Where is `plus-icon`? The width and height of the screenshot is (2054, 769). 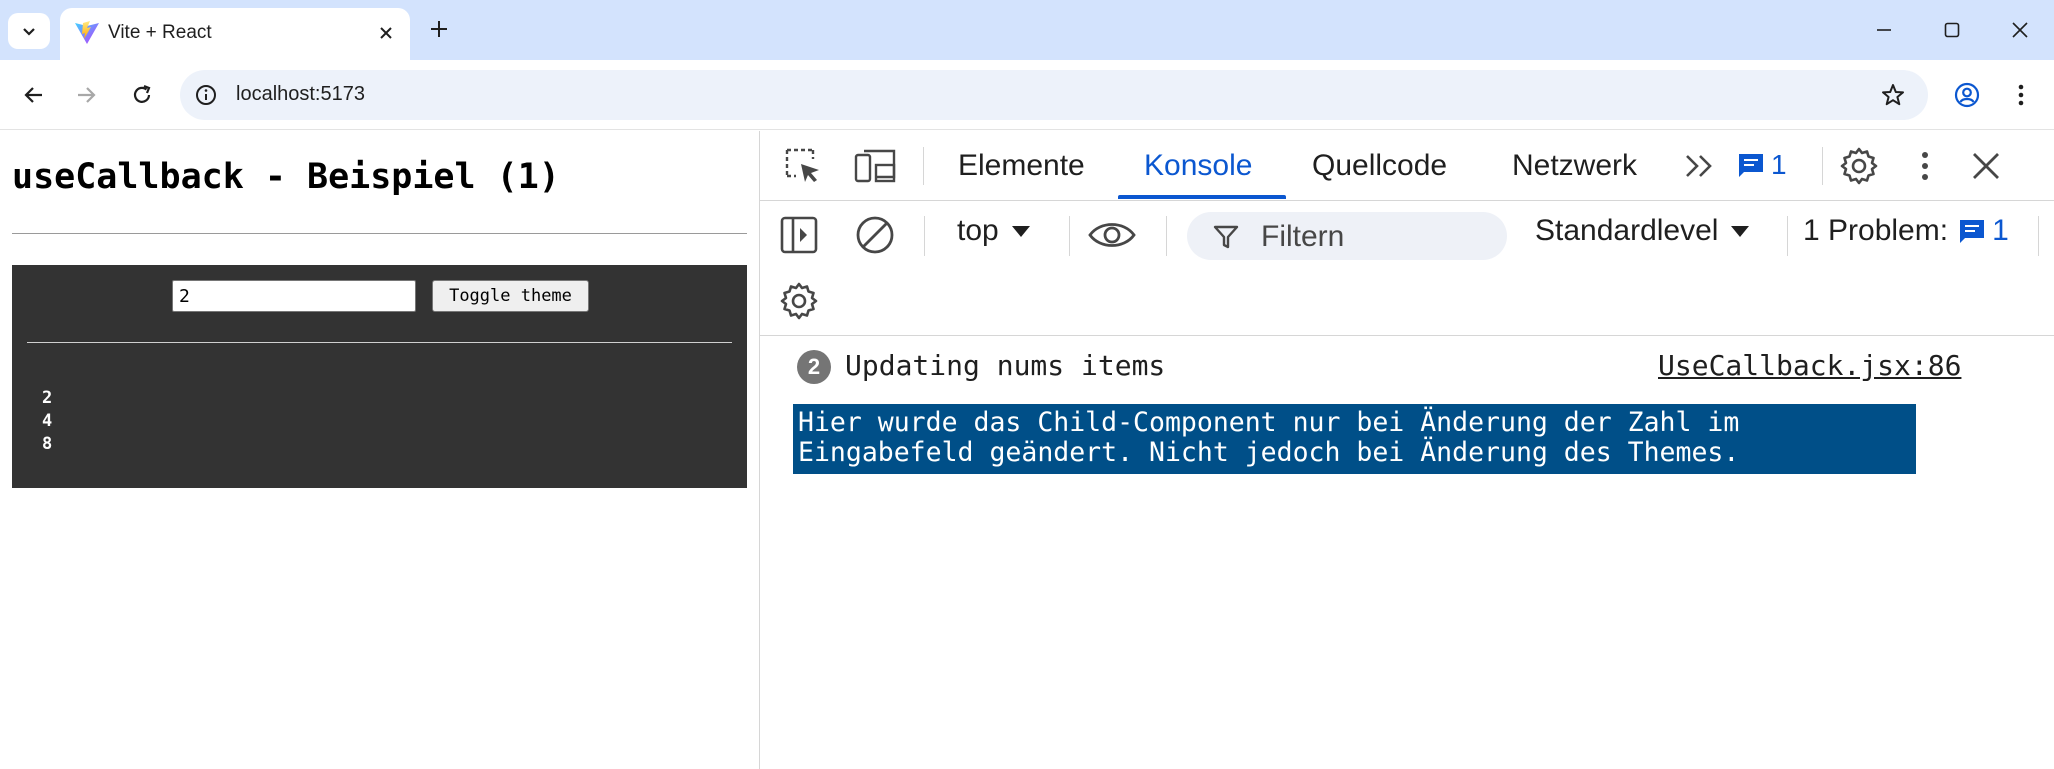 plus-icon is located at coordinates (439, 29).